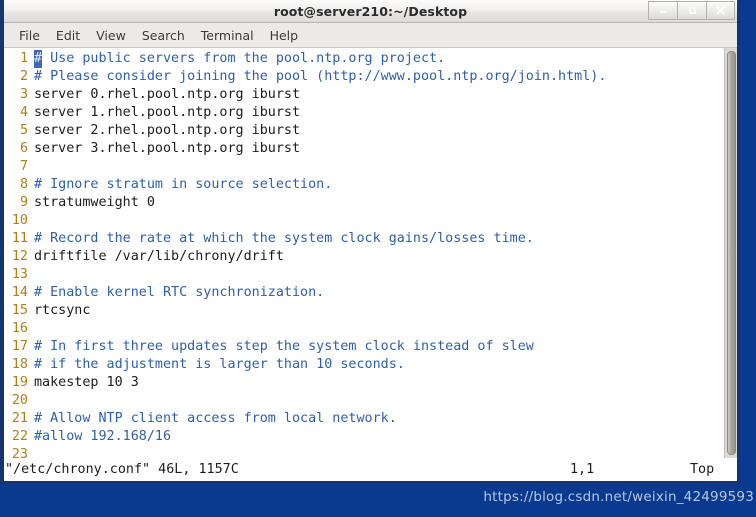 This screenshot has height=517, width=756. What do you see at coordinates (364, 95) in the screenshot?
I see `editor-line: 3 server 0.rhel.pool.ntp.org iburst` at bounding box center [364, 95].